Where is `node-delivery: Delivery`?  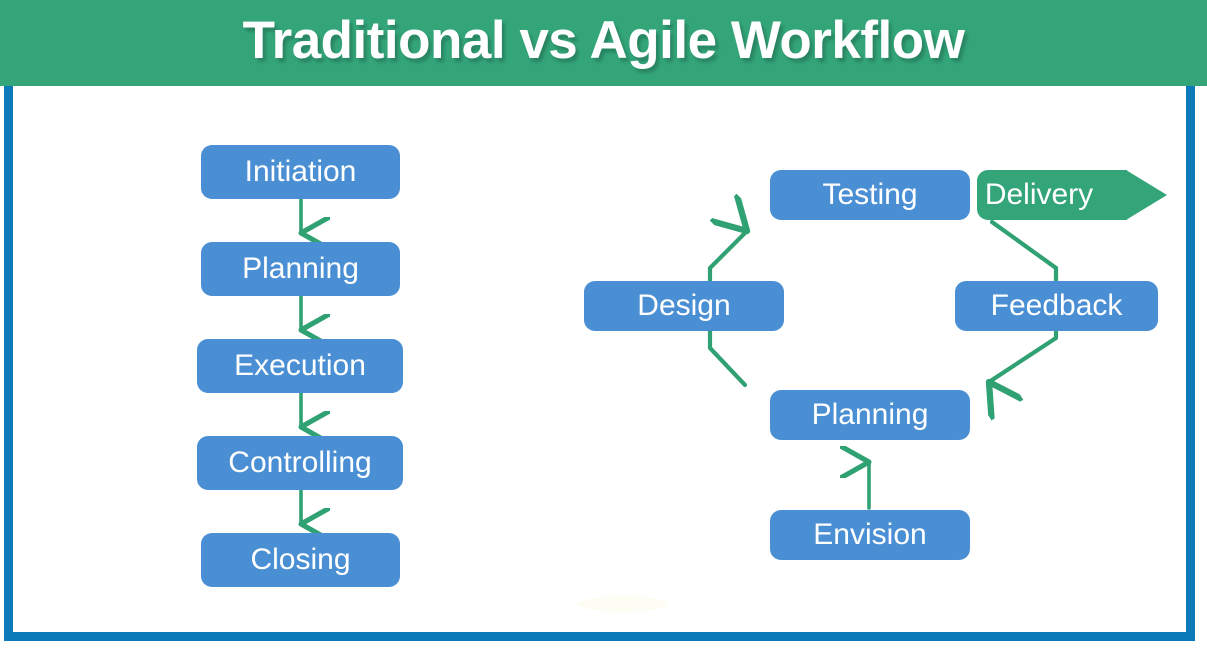
node-delivery: Delivery is located at coordinates (1072, 195).